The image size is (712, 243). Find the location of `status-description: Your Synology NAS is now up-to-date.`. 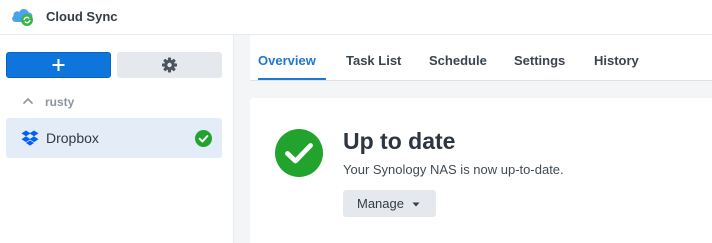

status-description: Your Synology NAS is now up-to-date. is located at coordinates (453, 169).